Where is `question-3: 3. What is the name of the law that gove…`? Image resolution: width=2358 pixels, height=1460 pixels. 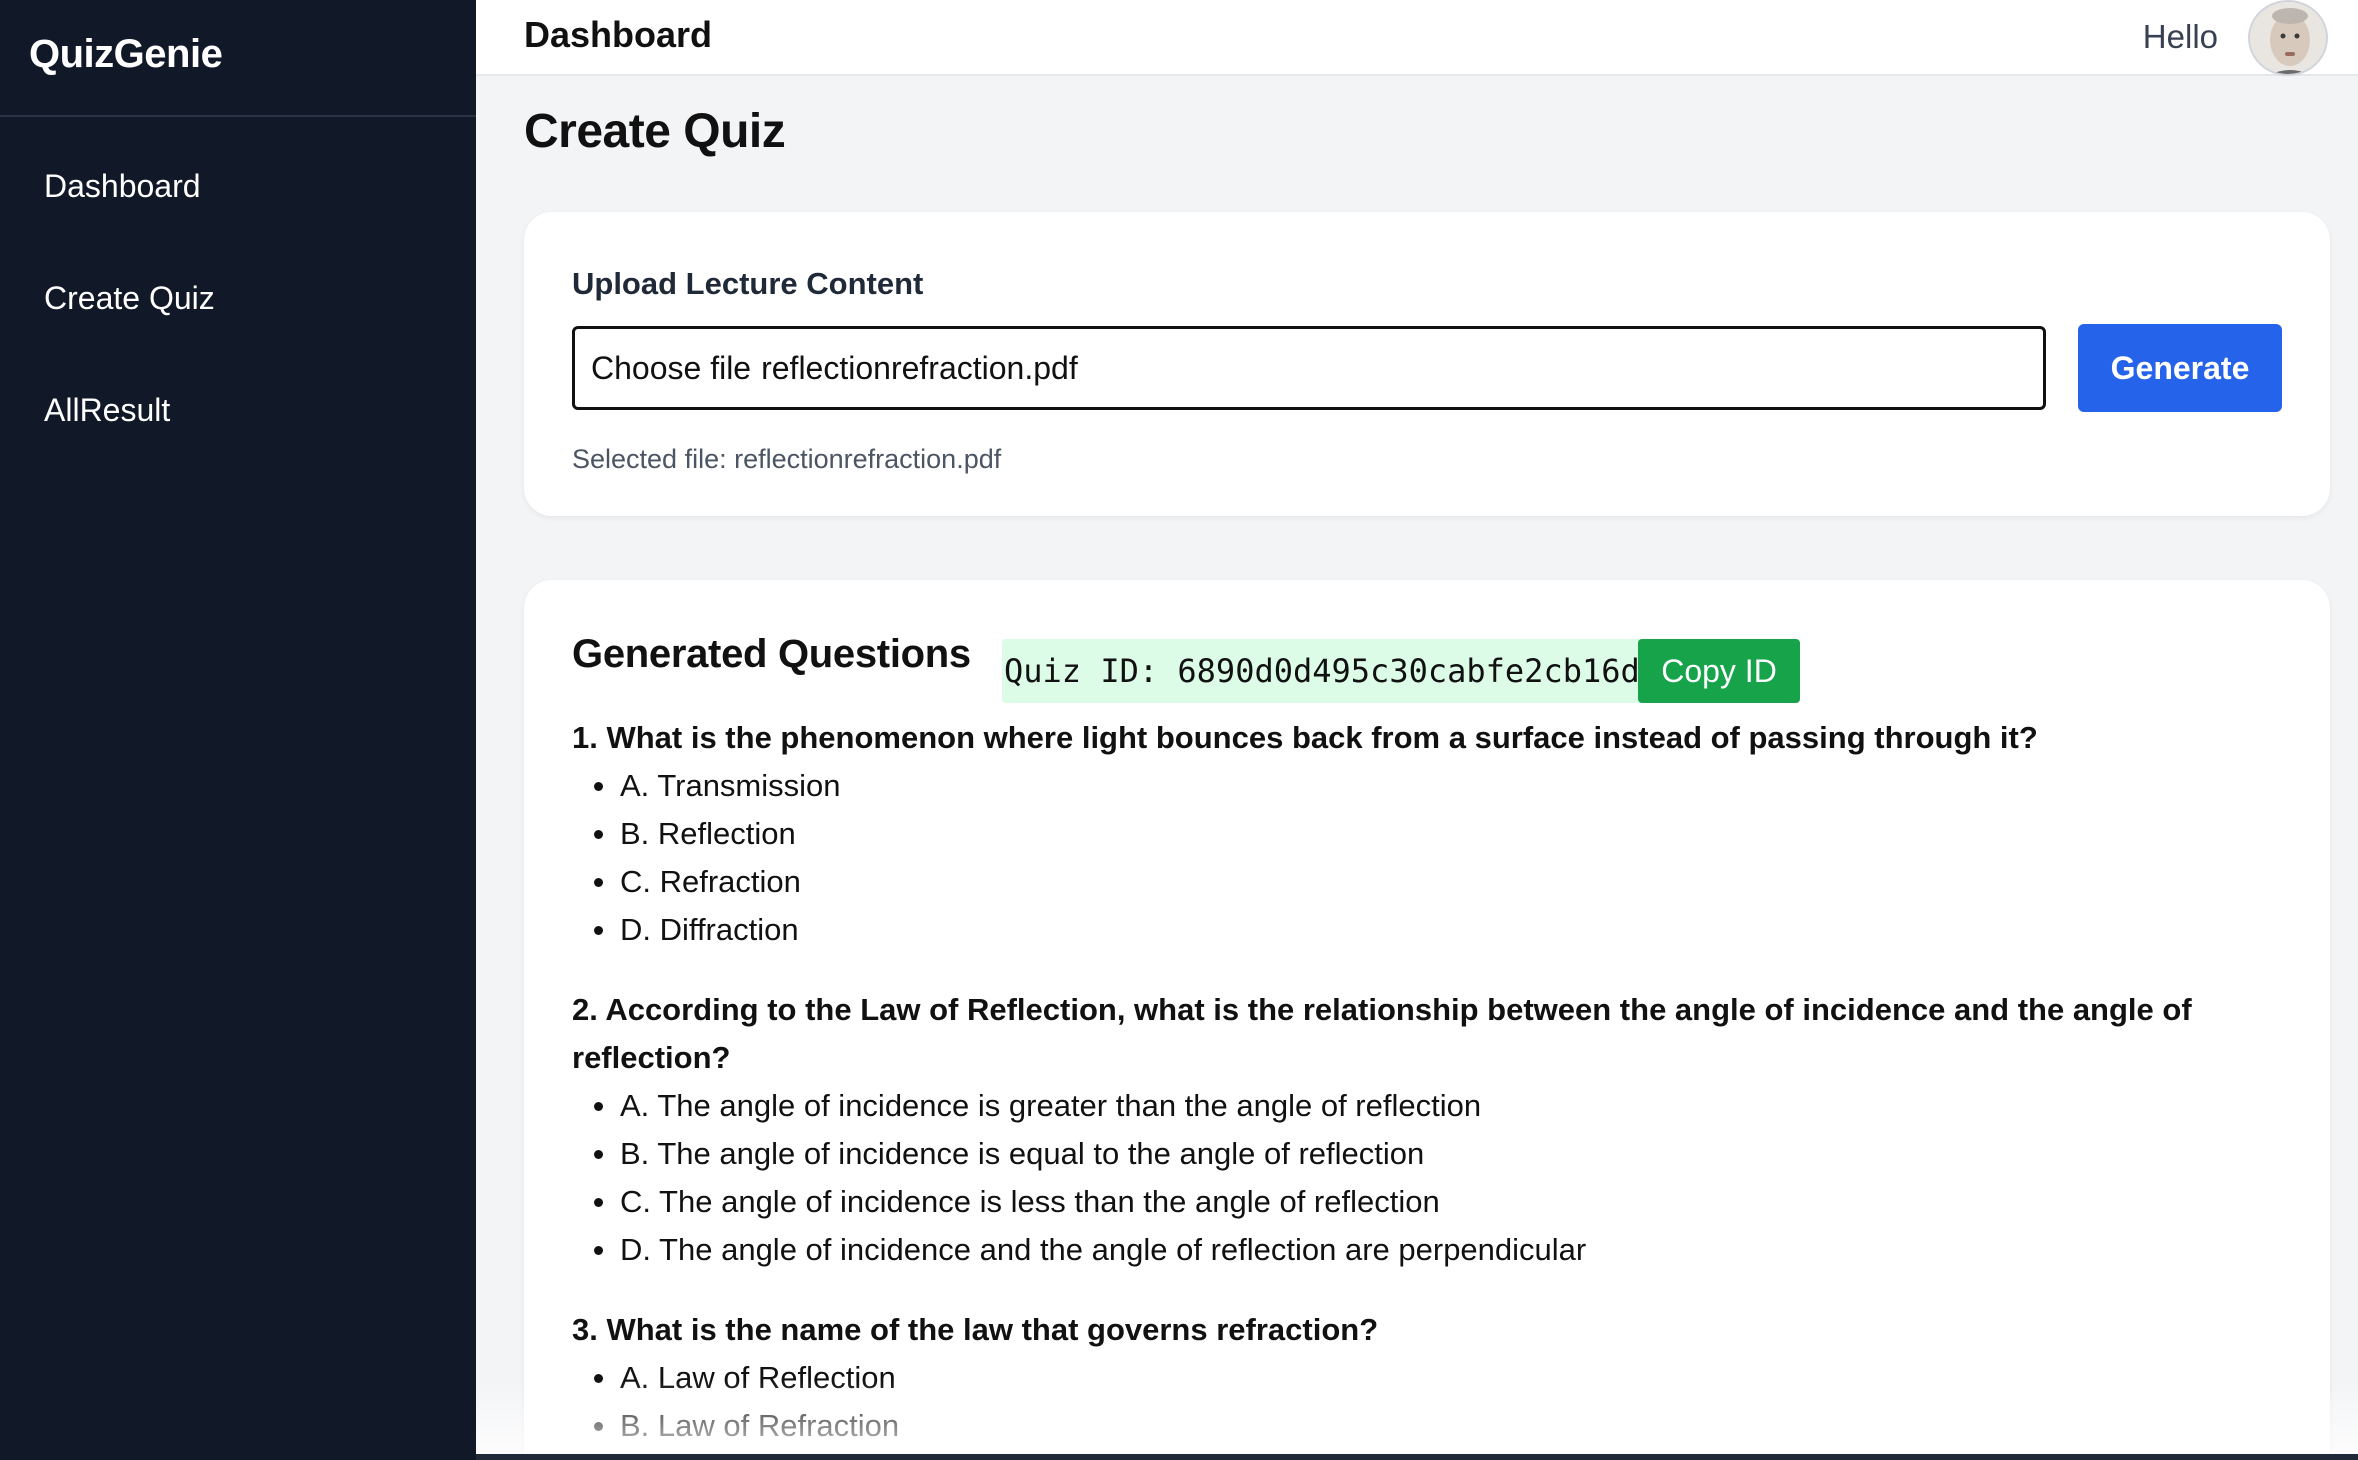 question-3: 3. What is the name of the law that gove… is located at coordinates (975, 1329).